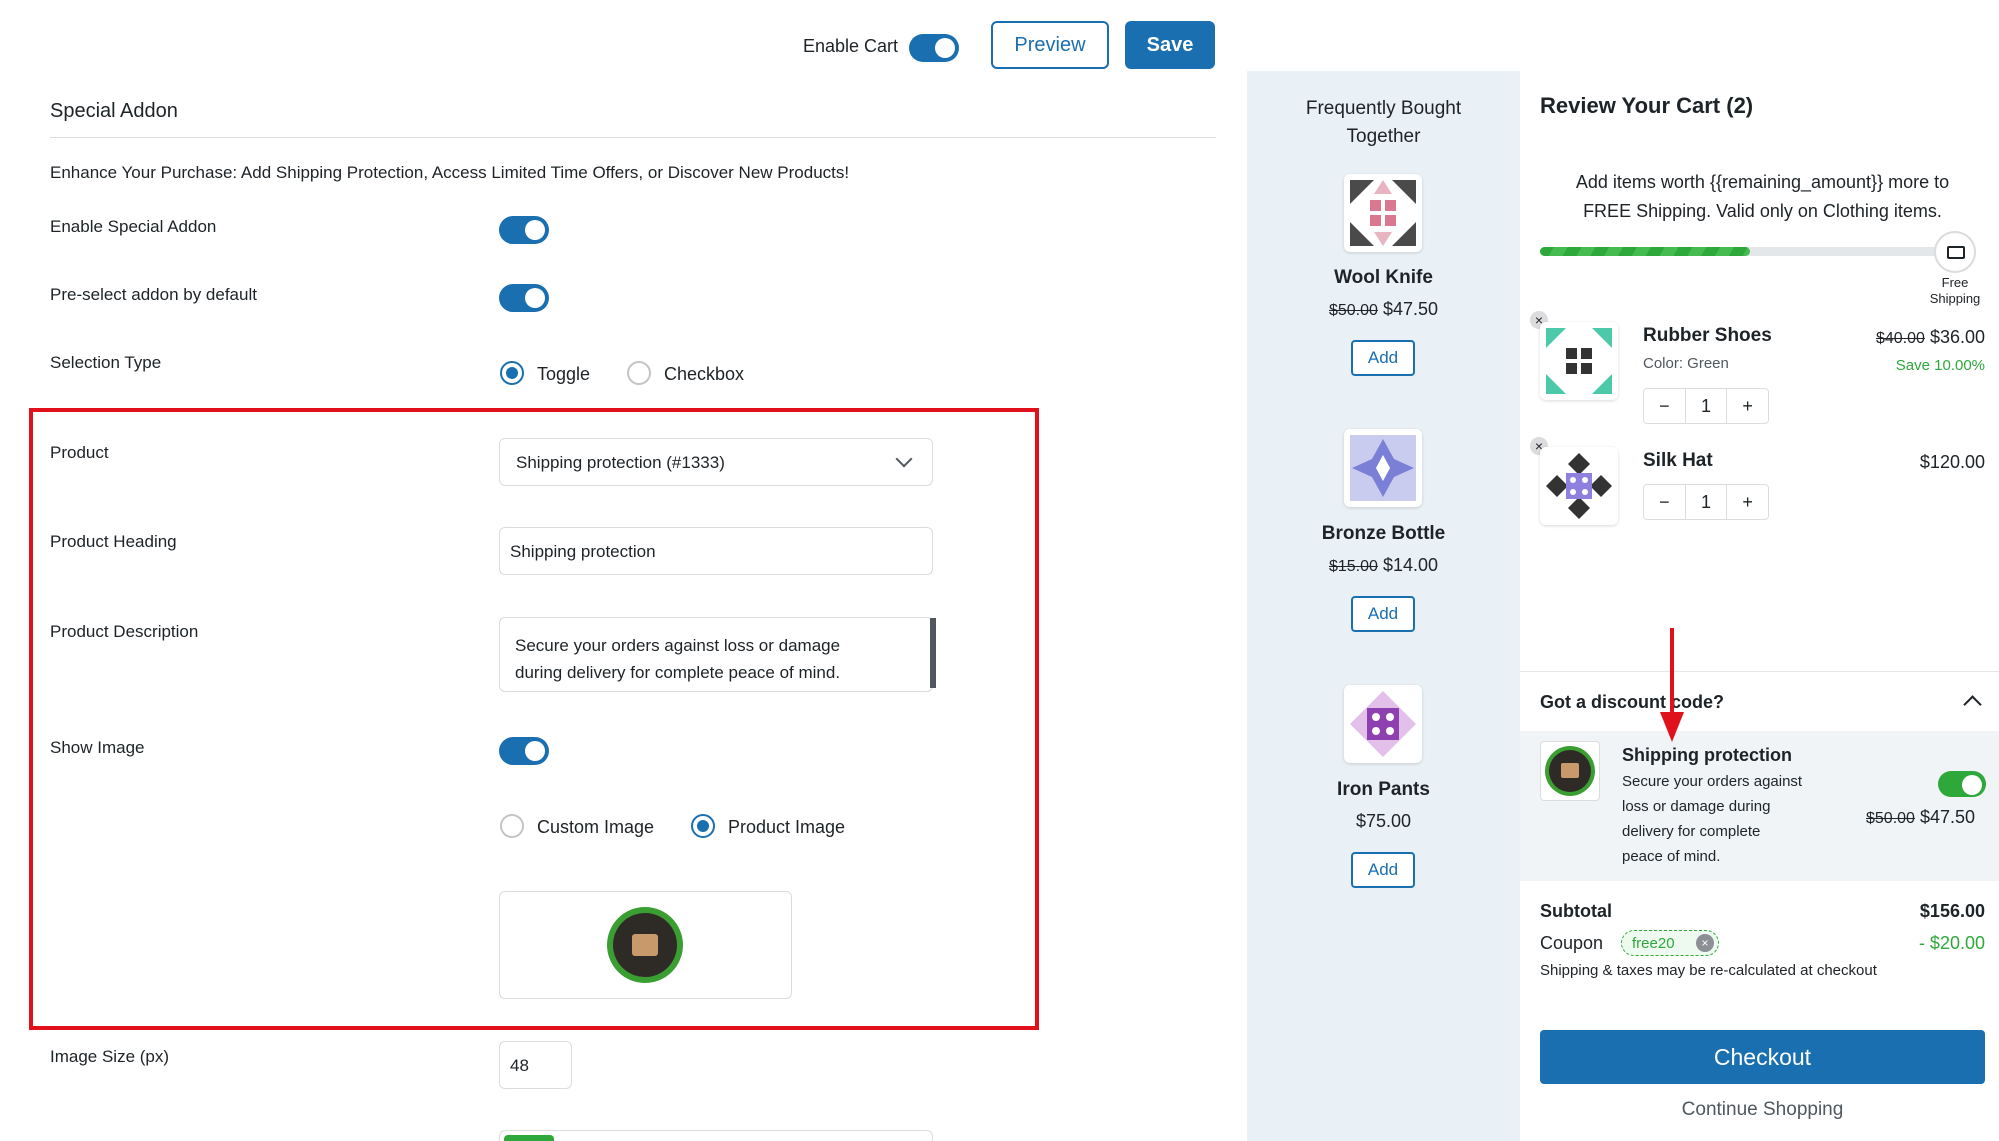 This screenshot has width=1999, height=1141. What do you see at coordinates (1383, 724) in the screenshot?
I see `product-thumb-iron-pants` at bounding box center [1383, 724].